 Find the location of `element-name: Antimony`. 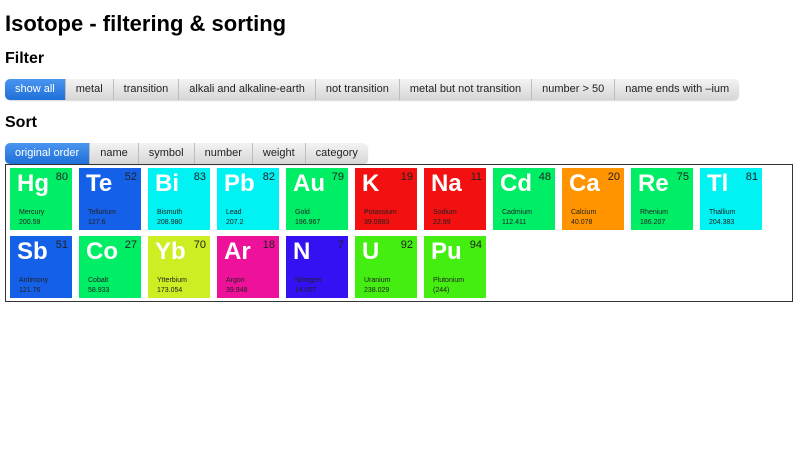

element-name: Antimony is located at coordinates (34, 280).